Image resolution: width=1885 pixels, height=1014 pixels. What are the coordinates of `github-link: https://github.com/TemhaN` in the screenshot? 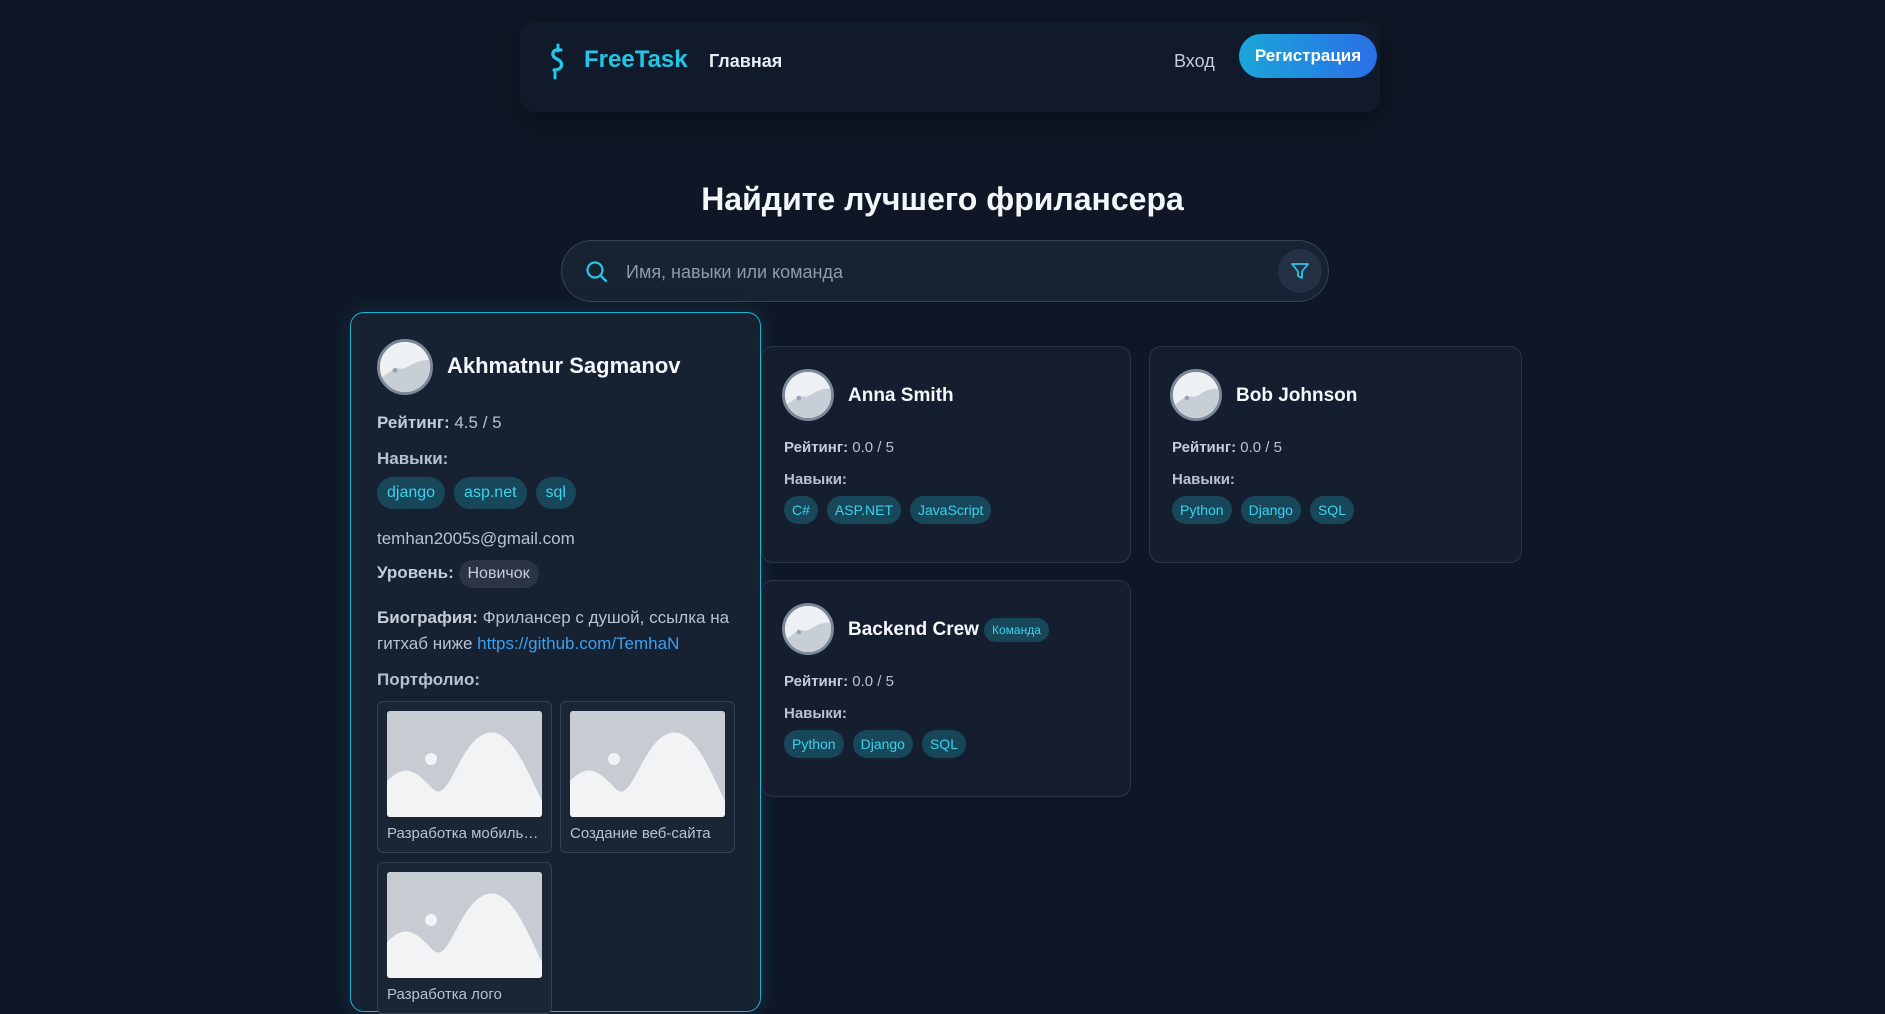 It's located at (578, 643).